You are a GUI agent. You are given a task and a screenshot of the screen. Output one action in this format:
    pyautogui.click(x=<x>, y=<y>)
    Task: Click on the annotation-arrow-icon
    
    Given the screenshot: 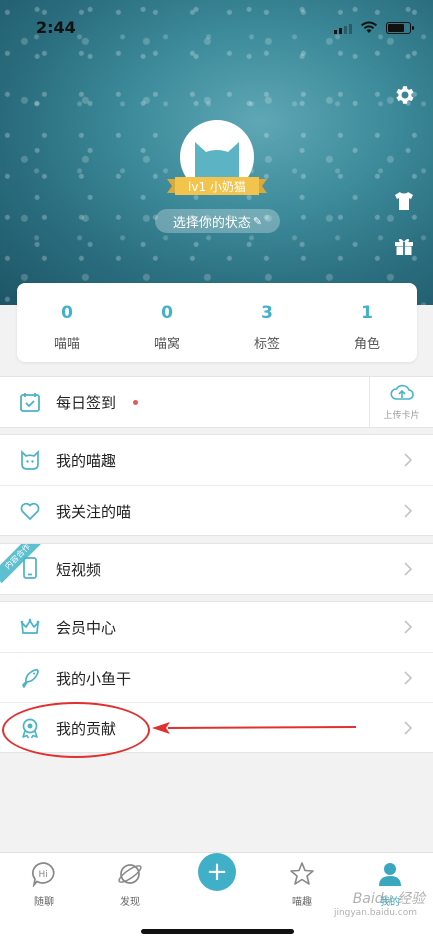 What is the action you would take?
    pyautogui.click(x=254, y=728)
    